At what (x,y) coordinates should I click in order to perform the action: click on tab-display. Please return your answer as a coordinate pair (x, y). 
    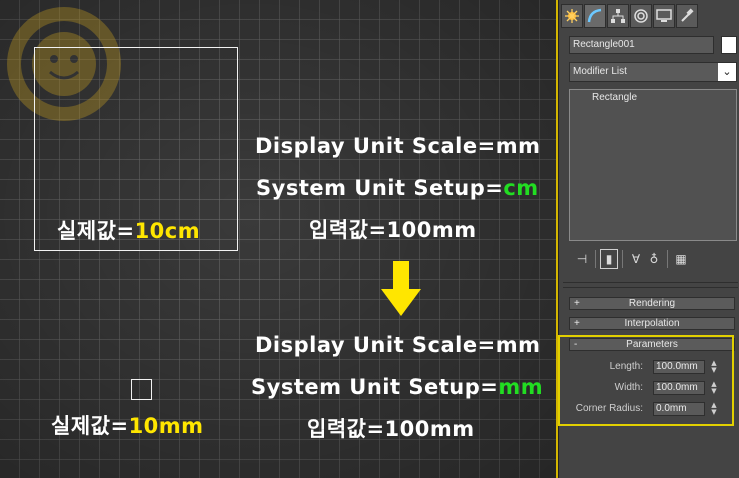
    Looking at the image, I should click on (664, 16).